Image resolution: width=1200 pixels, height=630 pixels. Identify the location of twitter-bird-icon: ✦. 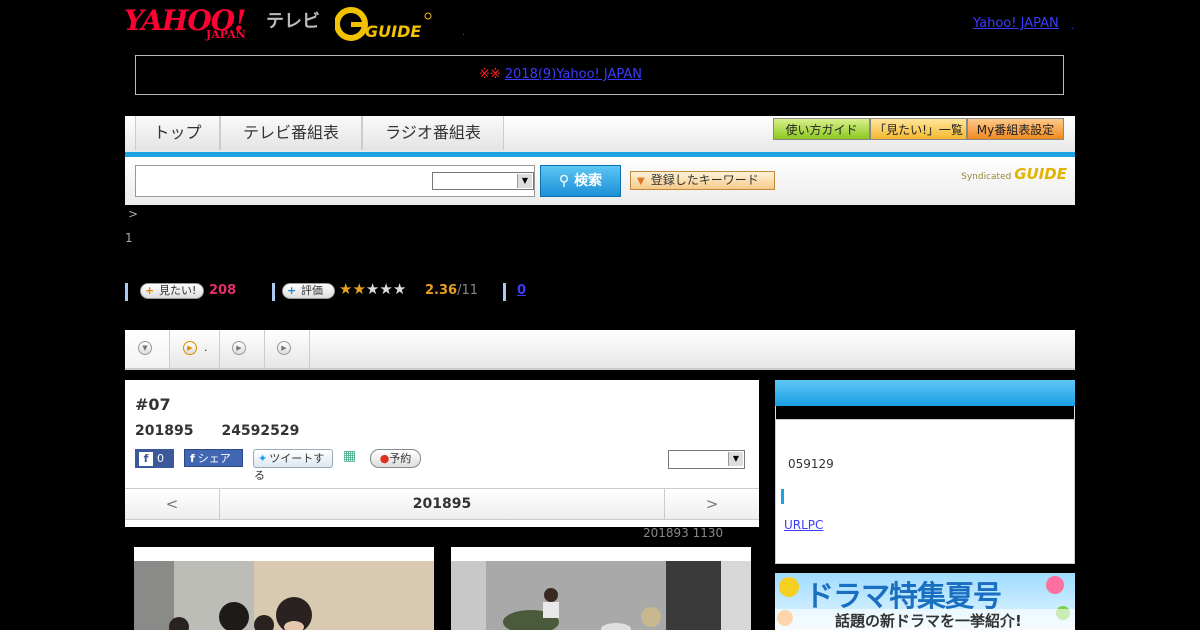
(263, 458).